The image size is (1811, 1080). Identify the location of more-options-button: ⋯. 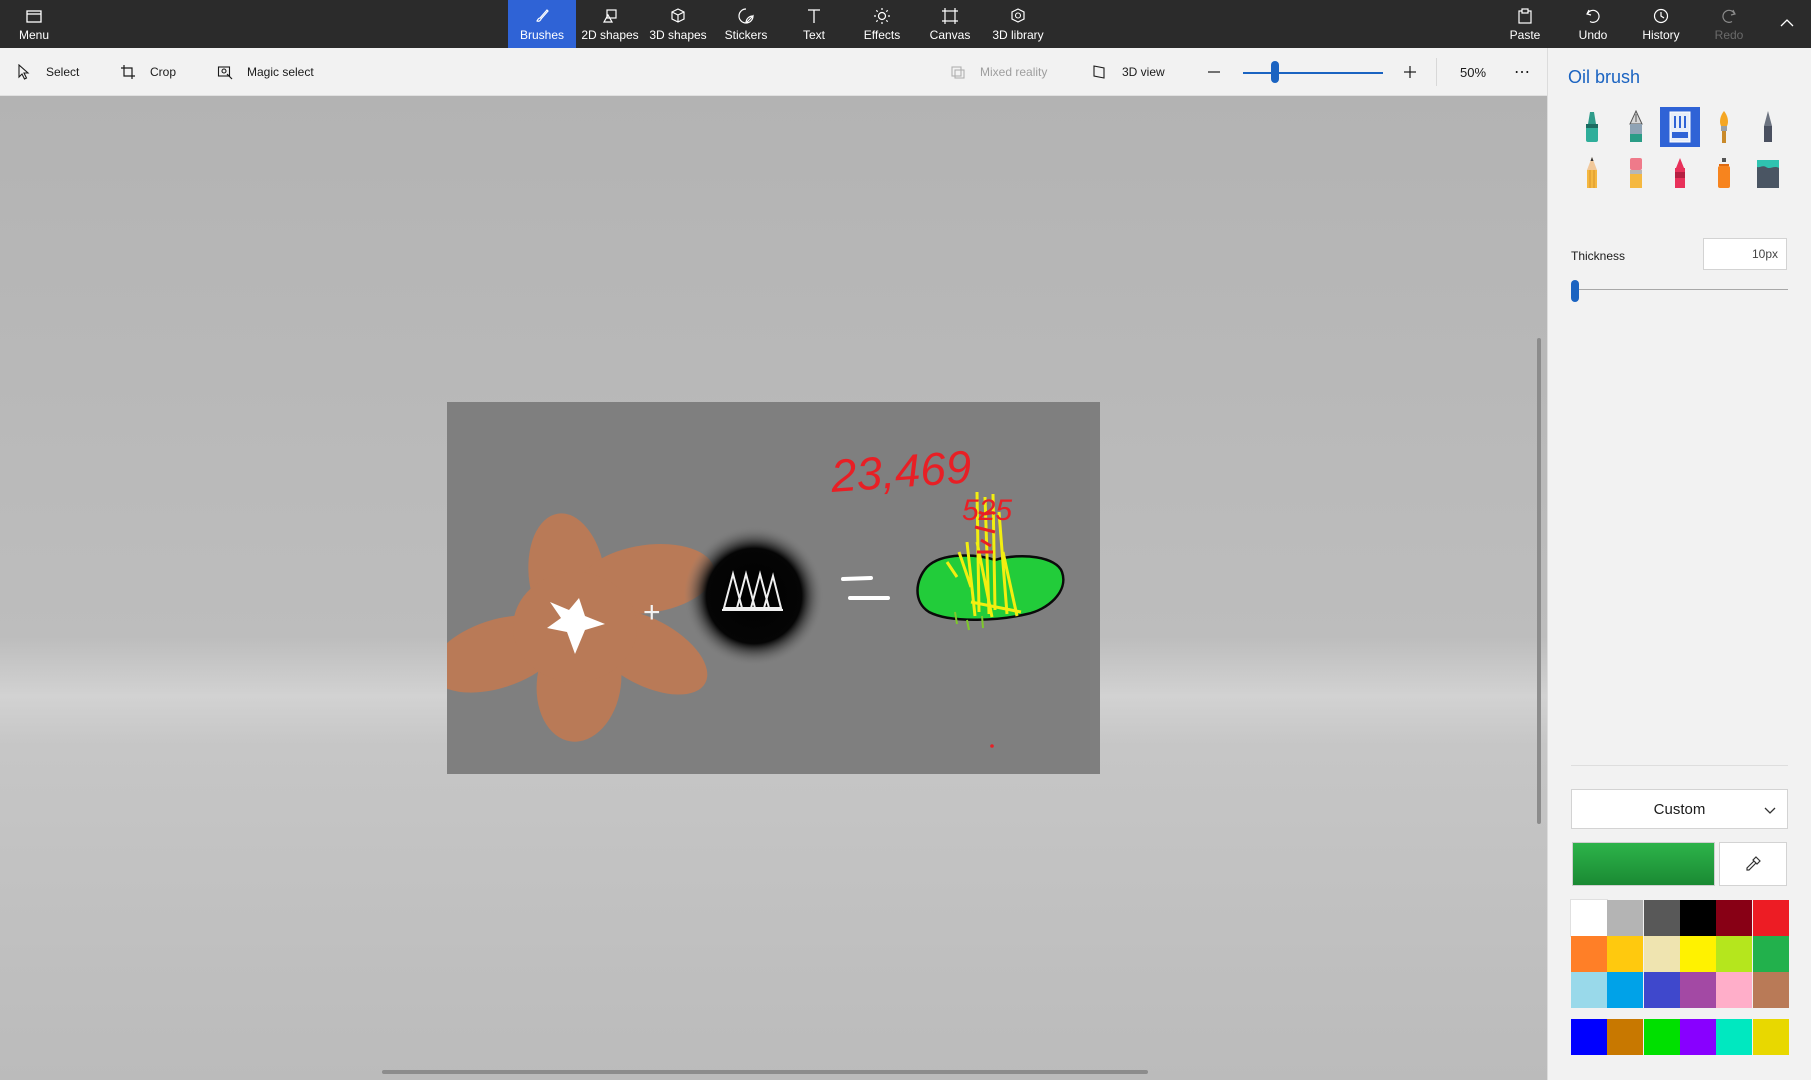
(1522, 72).